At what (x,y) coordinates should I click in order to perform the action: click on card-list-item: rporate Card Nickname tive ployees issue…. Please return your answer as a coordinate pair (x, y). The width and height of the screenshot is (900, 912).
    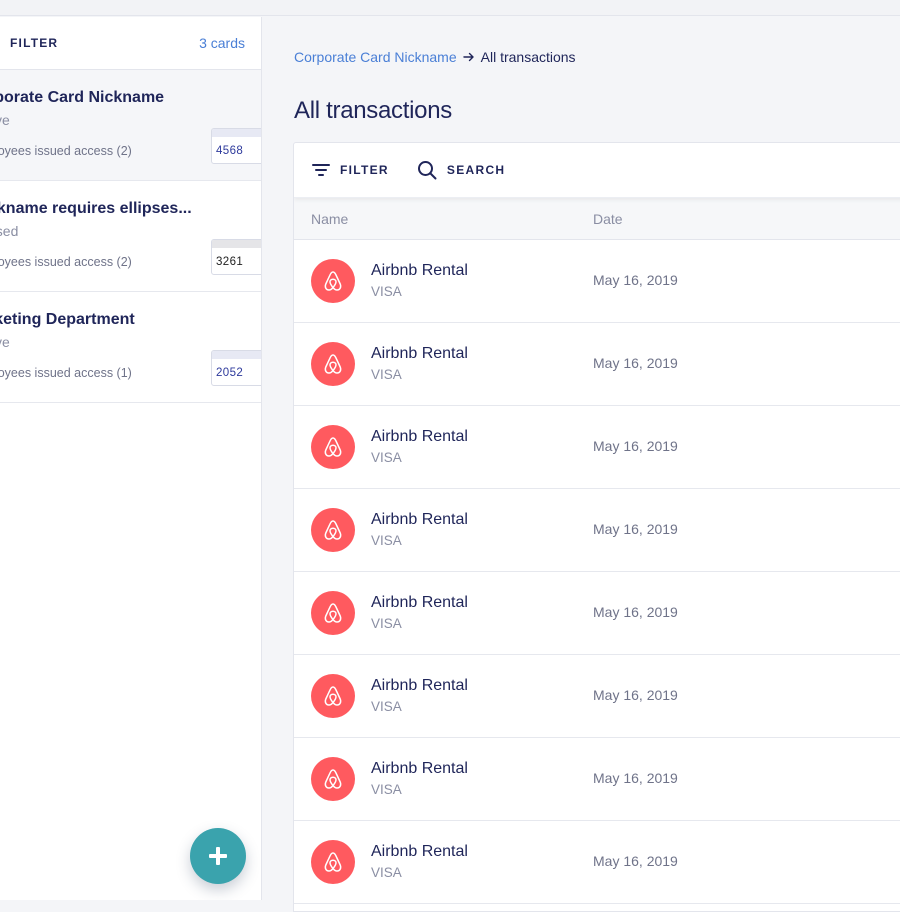
    Looking at the image, I should click on (130, 125).